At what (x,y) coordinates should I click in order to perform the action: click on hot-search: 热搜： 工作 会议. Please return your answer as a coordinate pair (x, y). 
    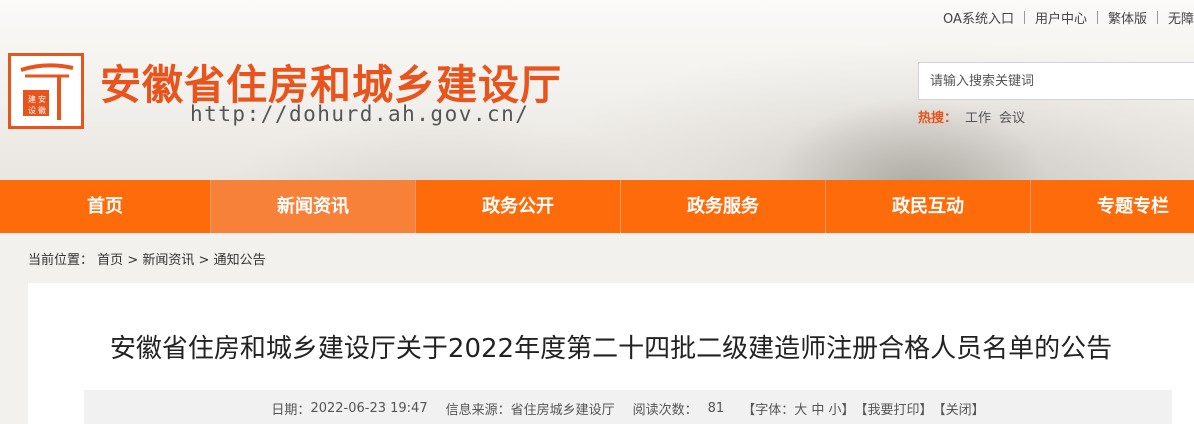
    Looking at the image, I should click on (971, 116).